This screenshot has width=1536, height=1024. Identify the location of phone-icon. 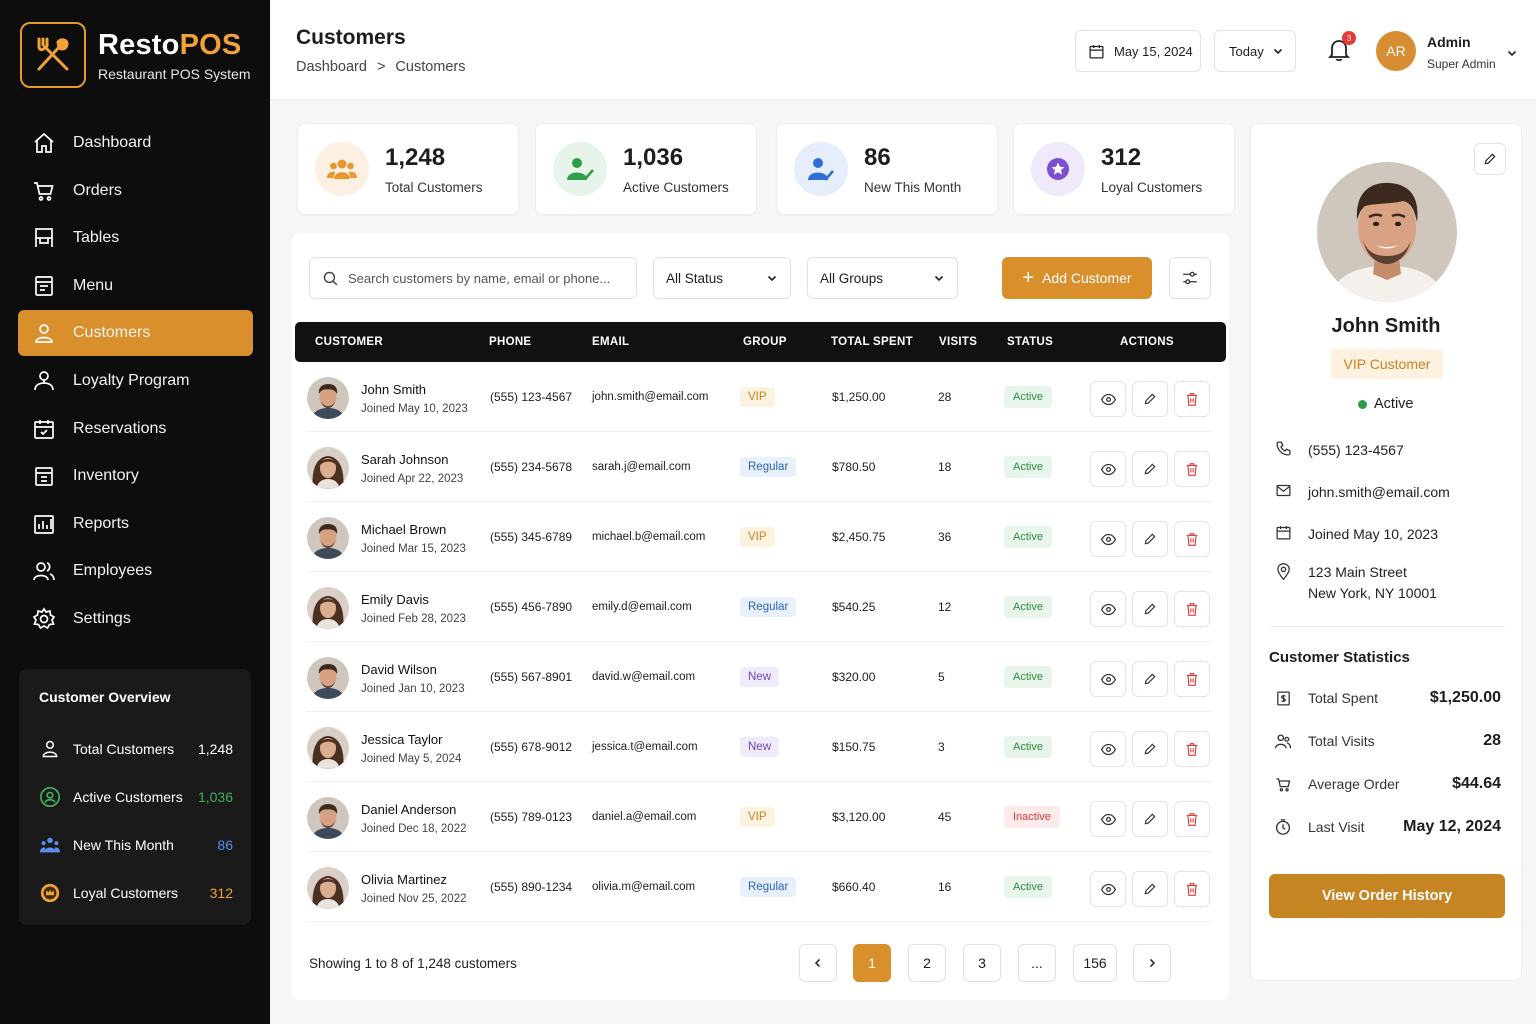
(1283, 450).